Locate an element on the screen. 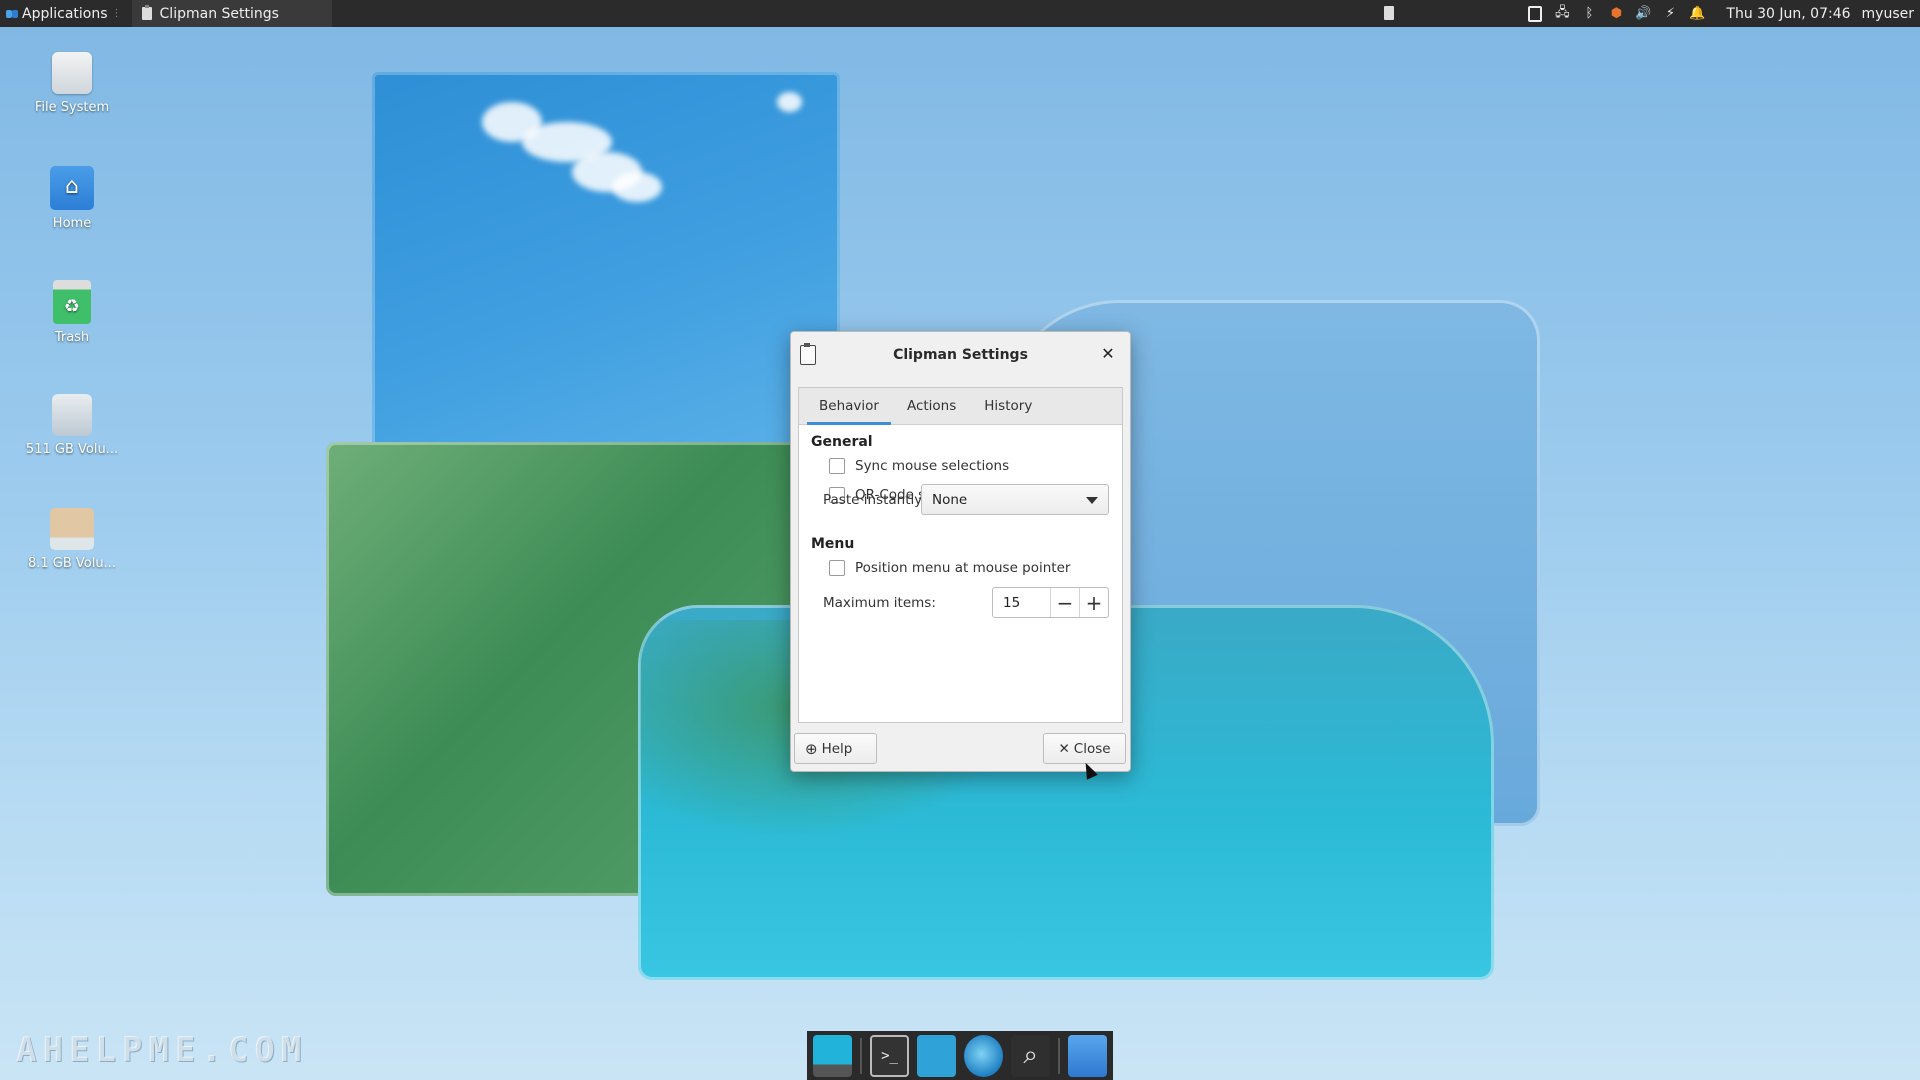 This screenshot has width=1920, height=1080. maximum-items-input: 15 is located at coordinates (1022, 602).